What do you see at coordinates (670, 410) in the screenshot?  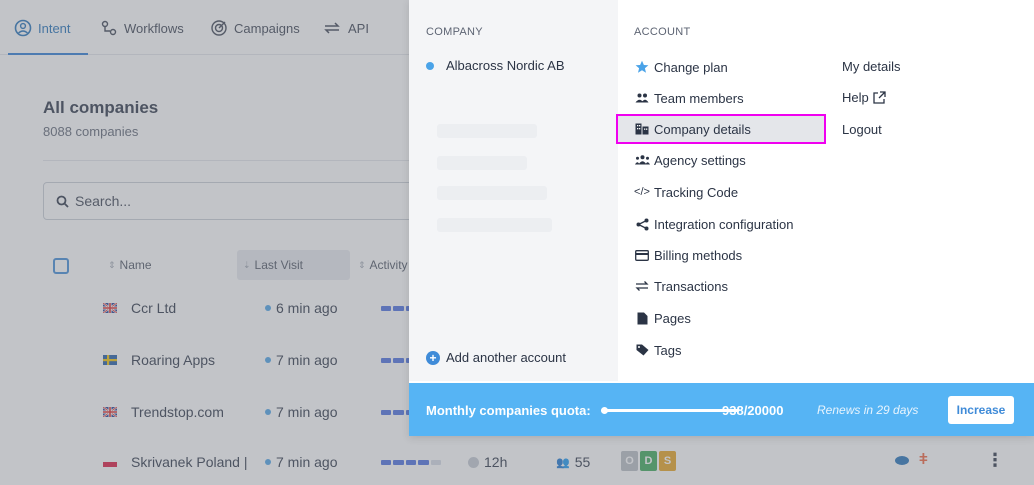 I see `quota-progress-track` at bounding box center [670, 410].